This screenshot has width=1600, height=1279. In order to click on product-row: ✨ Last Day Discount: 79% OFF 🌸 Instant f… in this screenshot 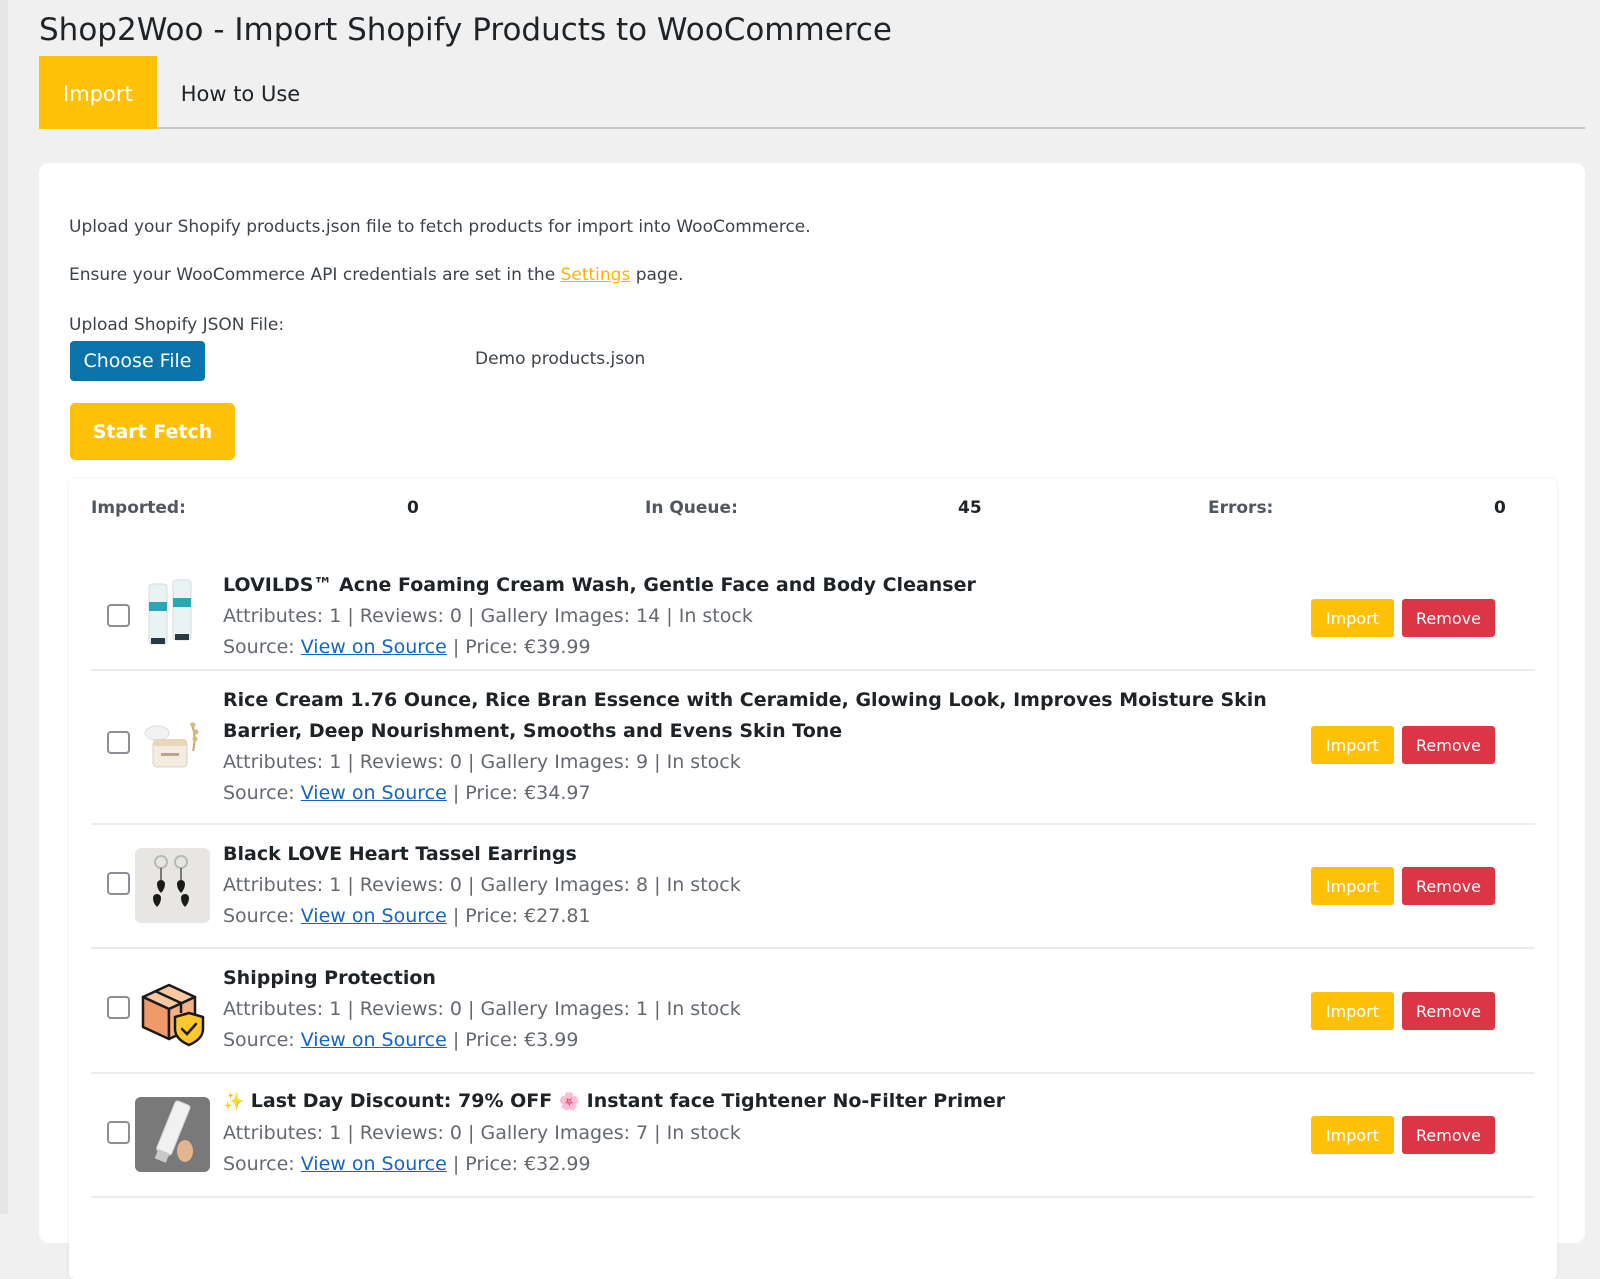, I will do `click(813, 1136)`.